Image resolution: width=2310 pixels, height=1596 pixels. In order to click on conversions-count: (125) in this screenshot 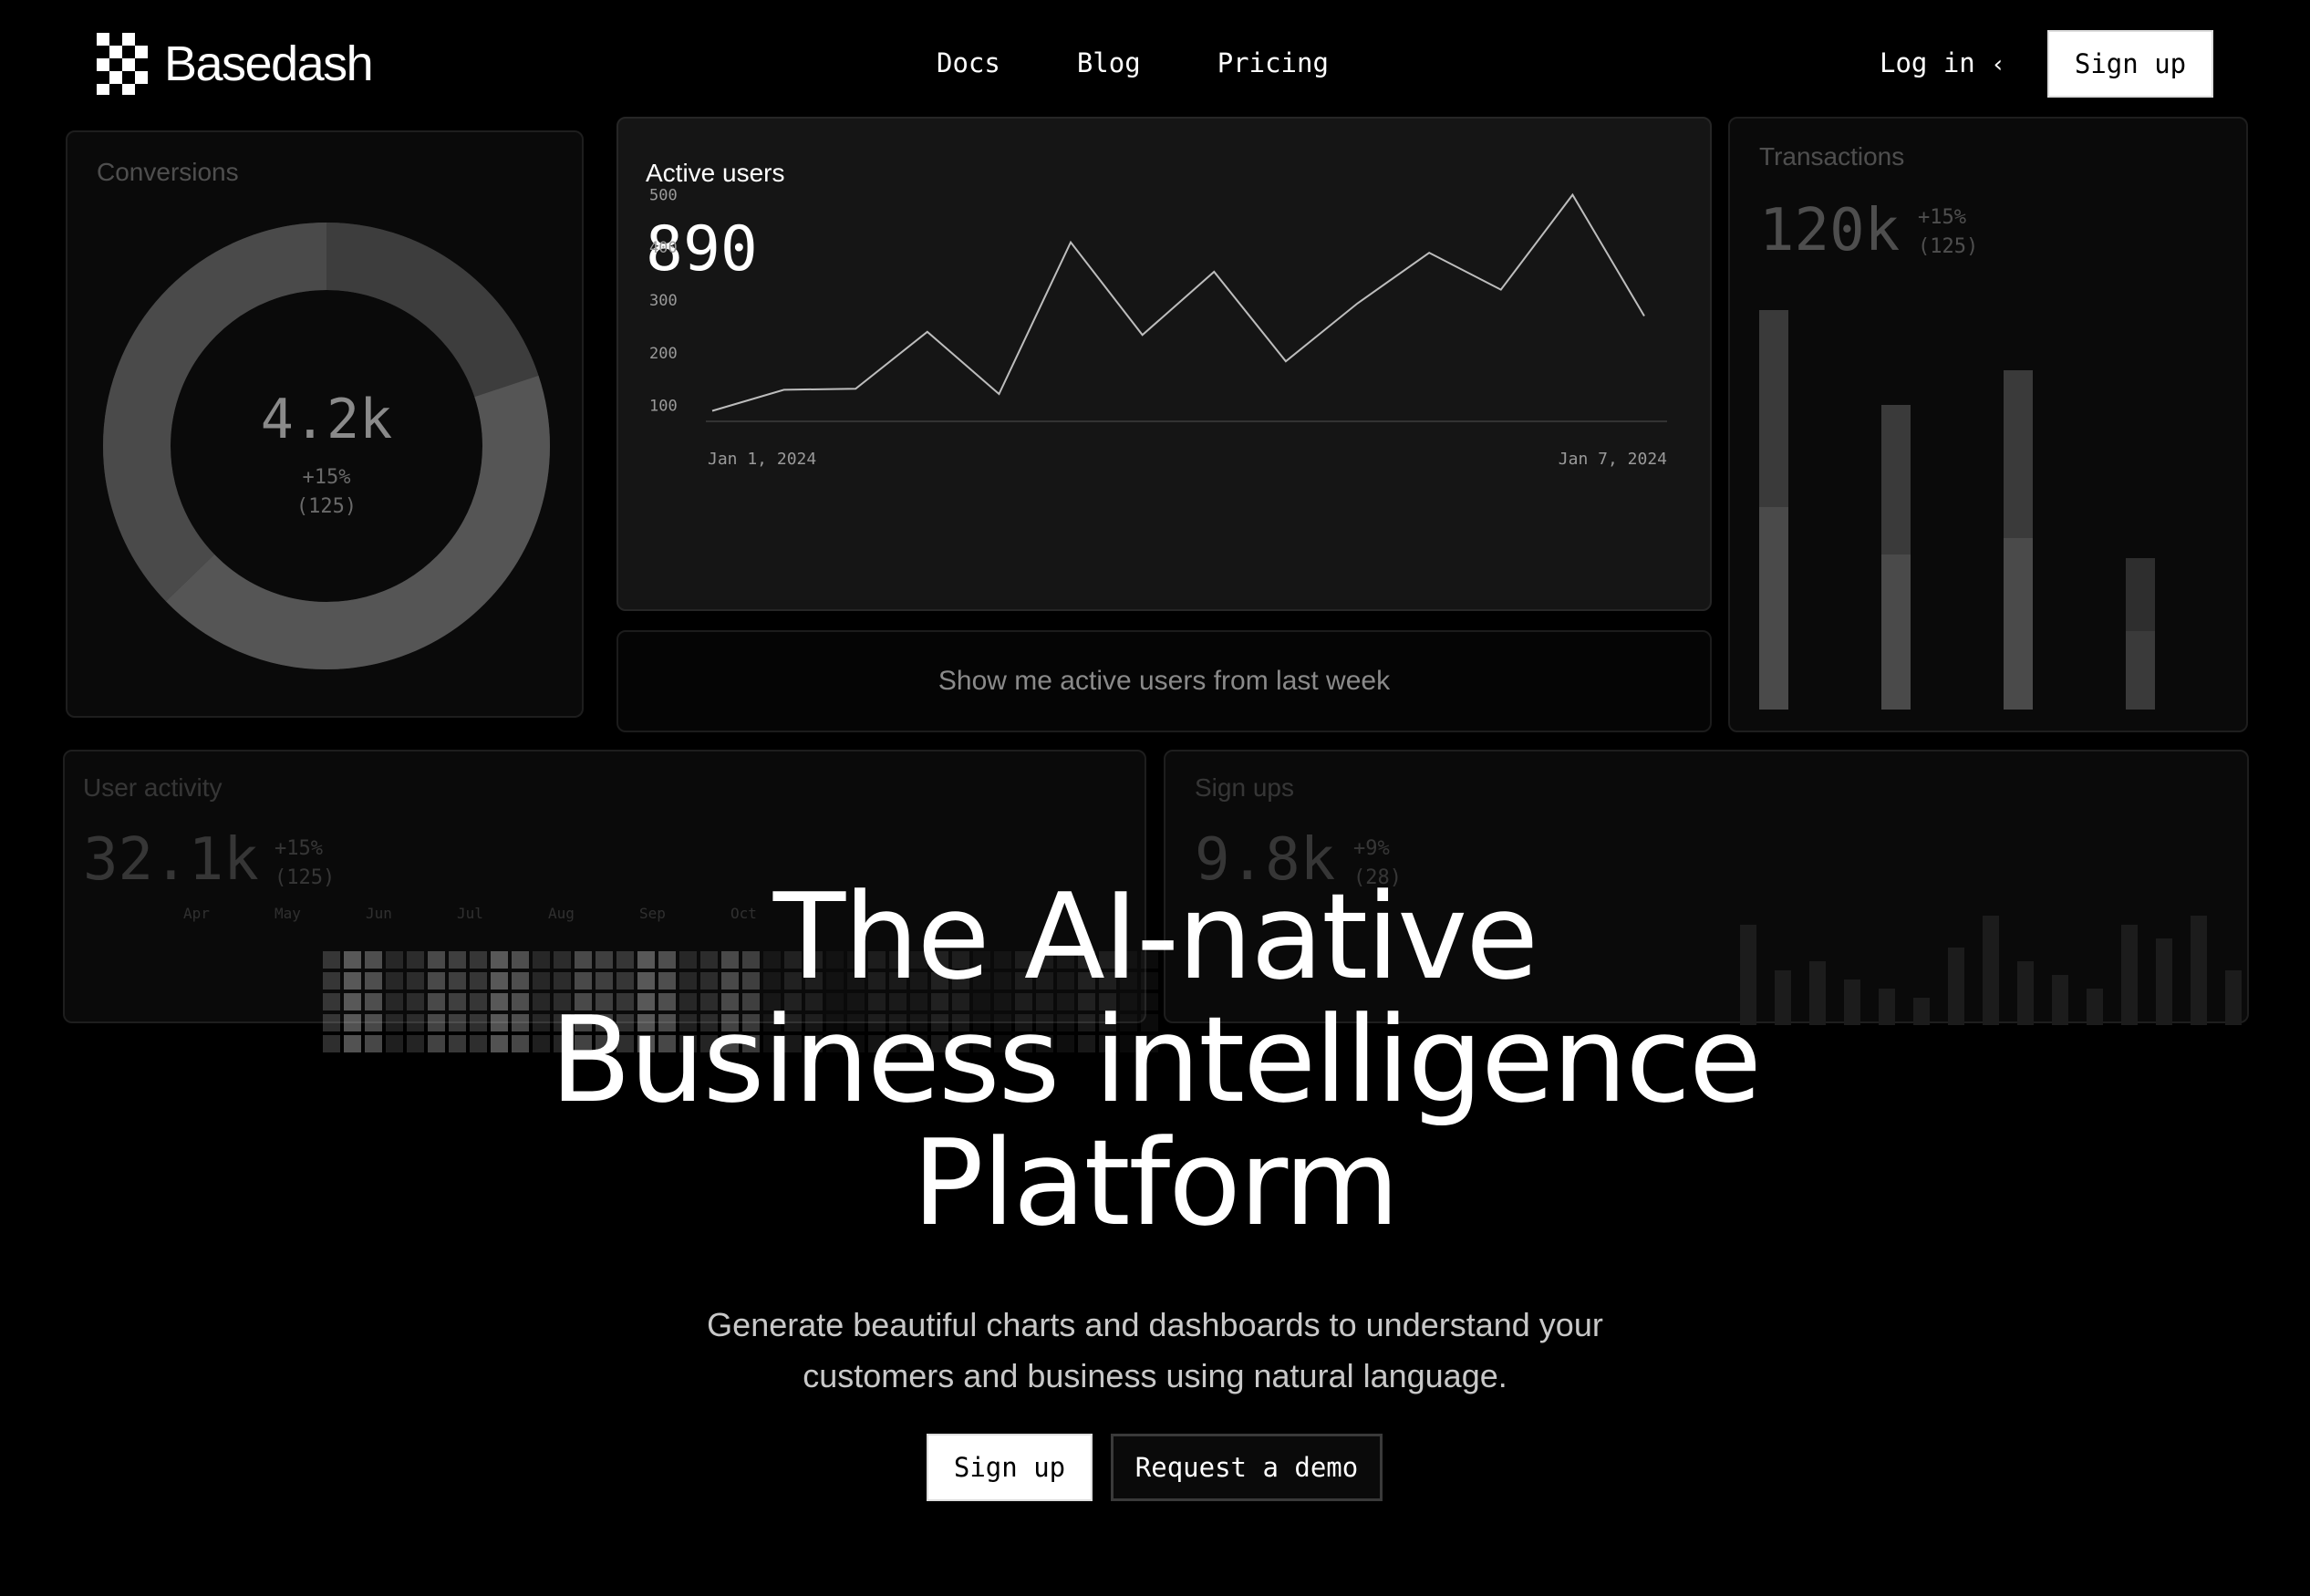, I will do `click(326, 507)`.